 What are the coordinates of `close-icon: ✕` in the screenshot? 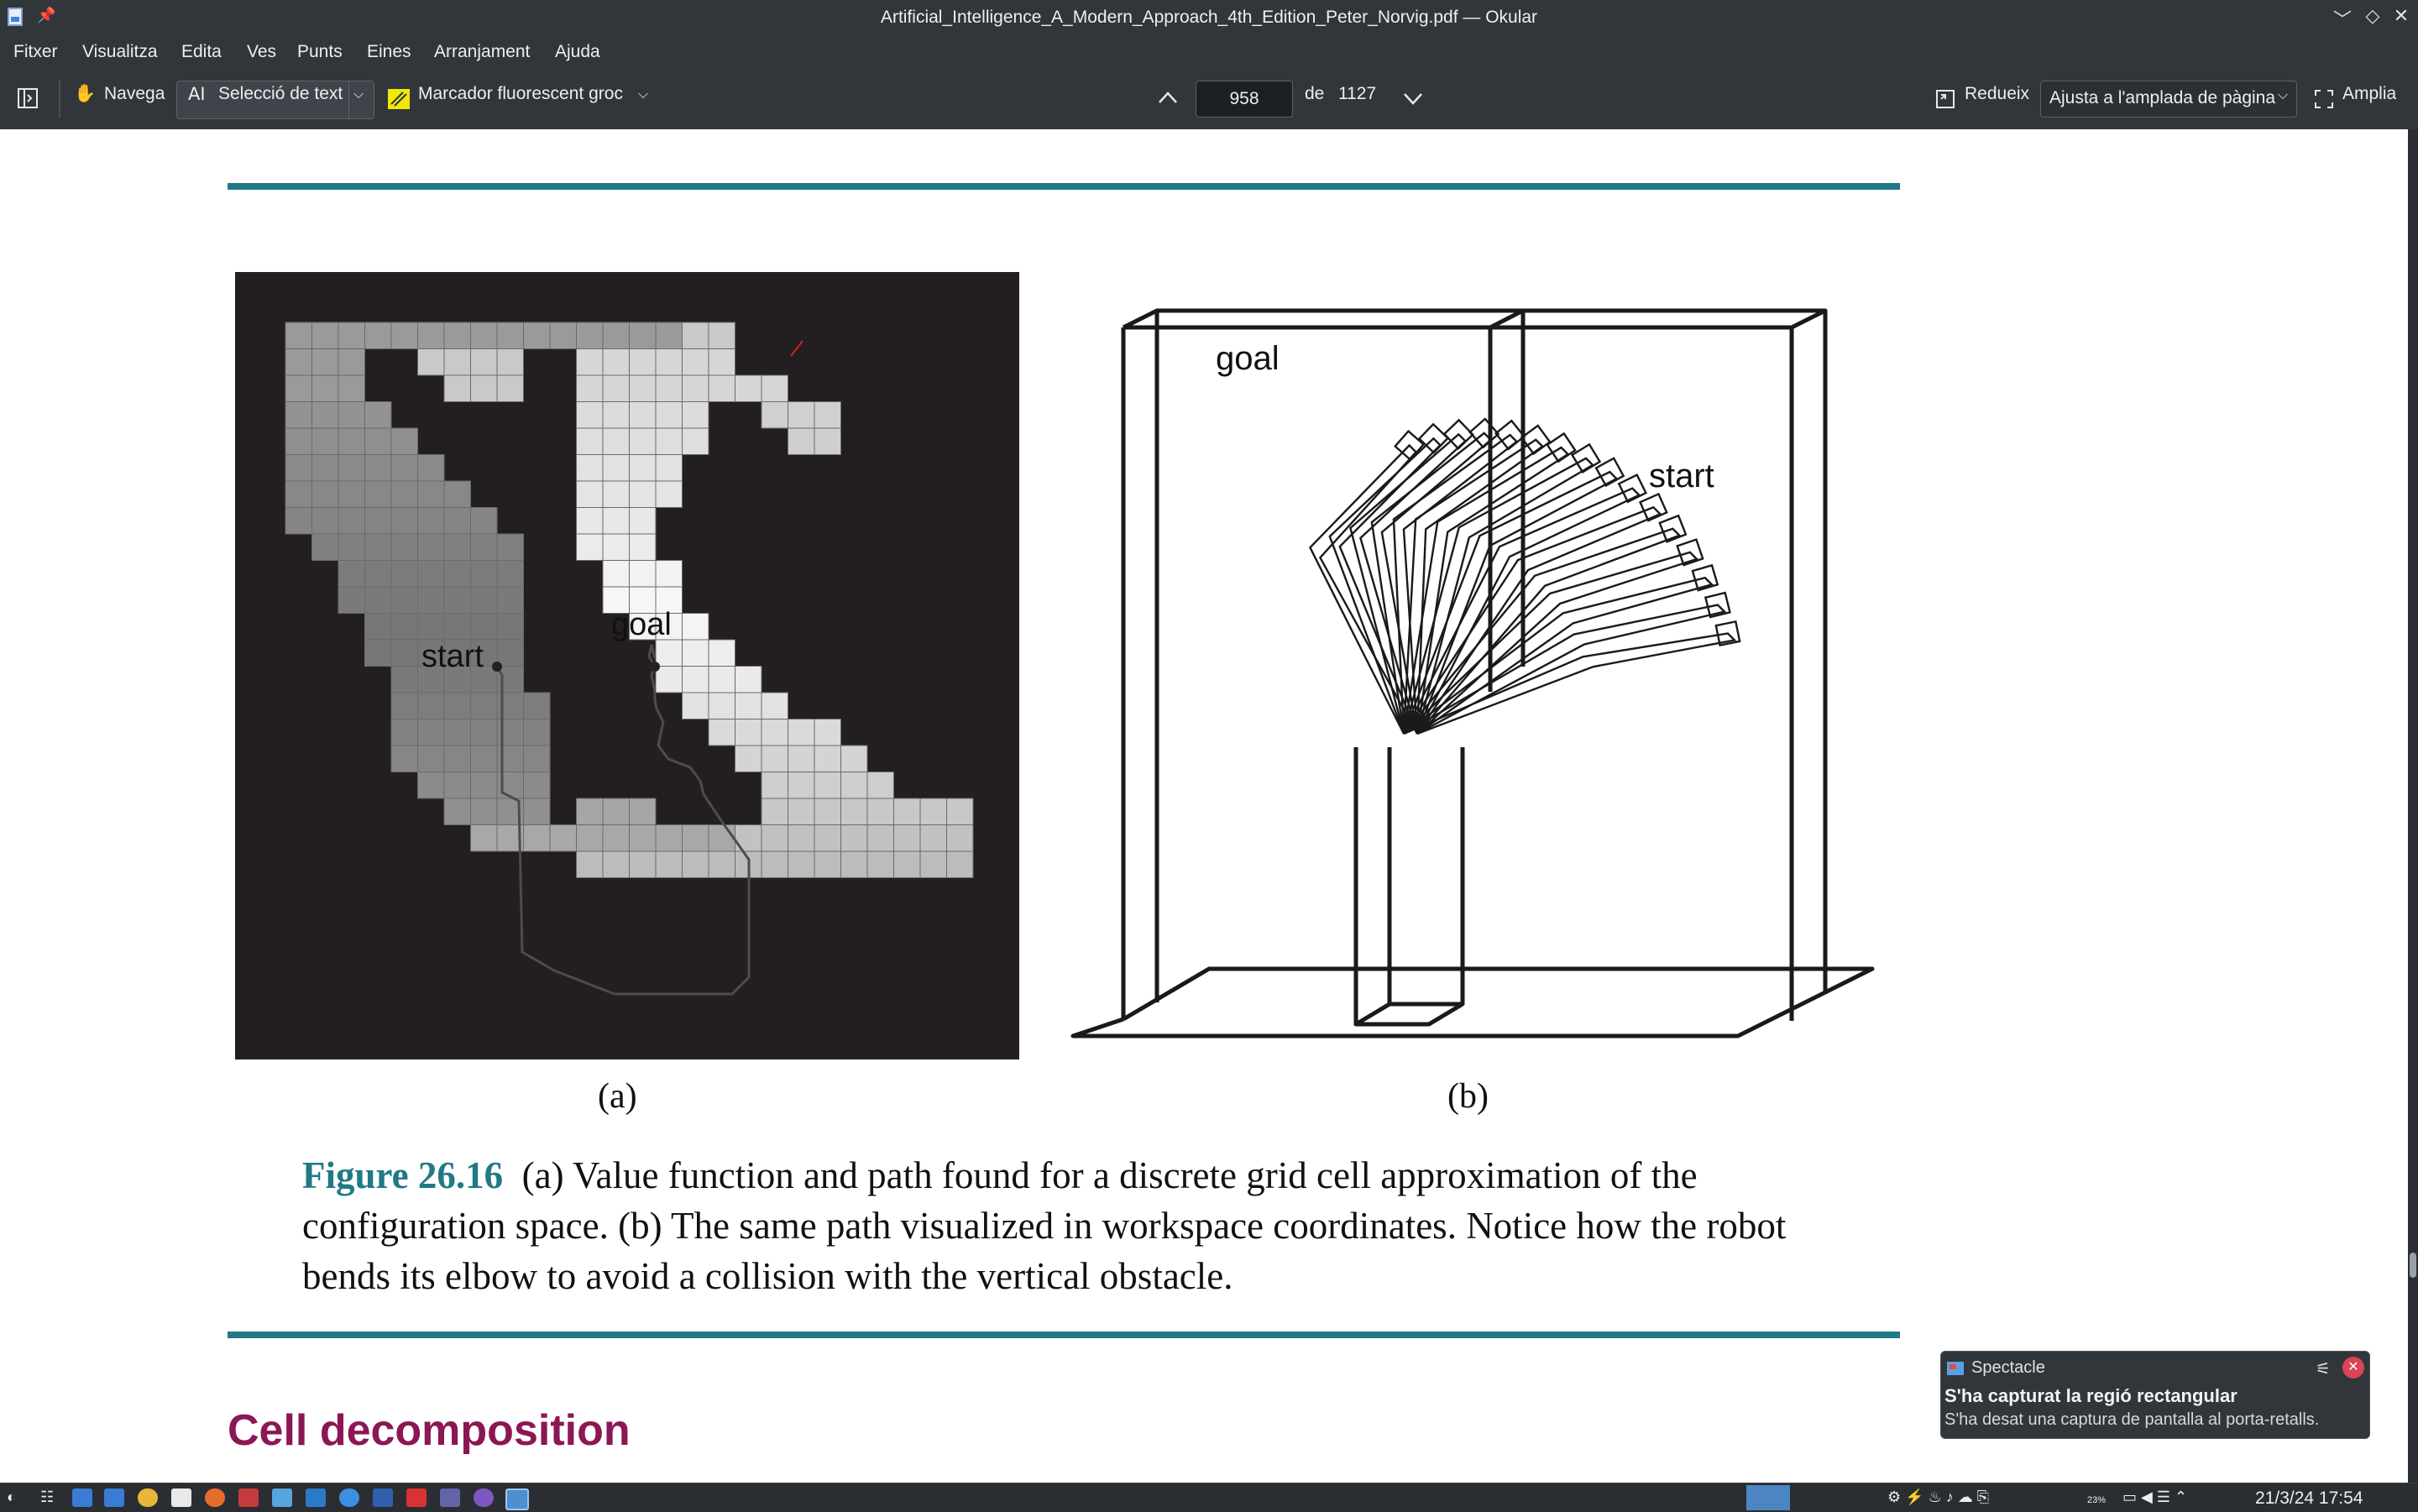 It's located at (2353, 1368).